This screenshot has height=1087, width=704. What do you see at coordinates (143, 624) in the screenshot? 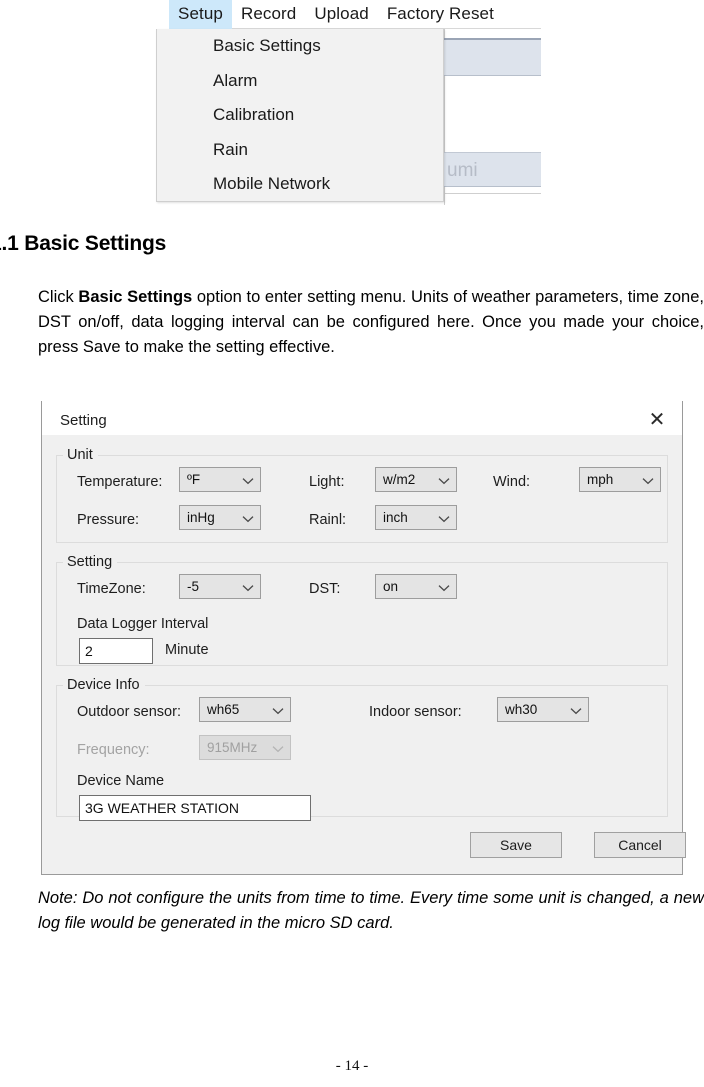
I see `label-data-logger-interval: Data Logger Interval` at bounding box center [143, 624].